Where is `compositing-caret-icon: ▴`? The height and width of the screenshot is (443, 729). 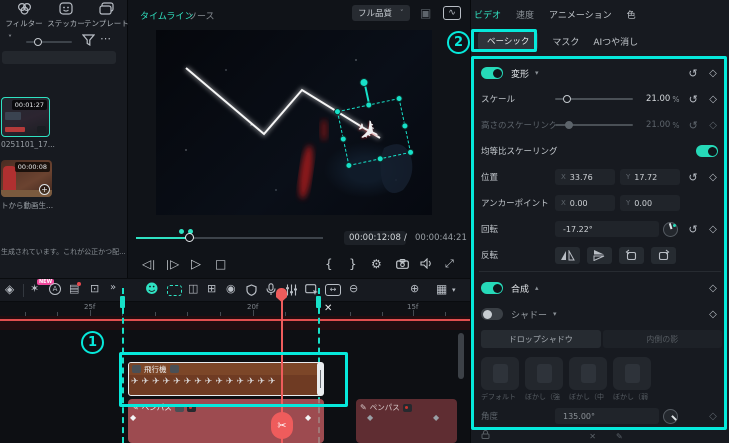
compositing-caret-icon: ▴ is located at coordinates (537, 288).